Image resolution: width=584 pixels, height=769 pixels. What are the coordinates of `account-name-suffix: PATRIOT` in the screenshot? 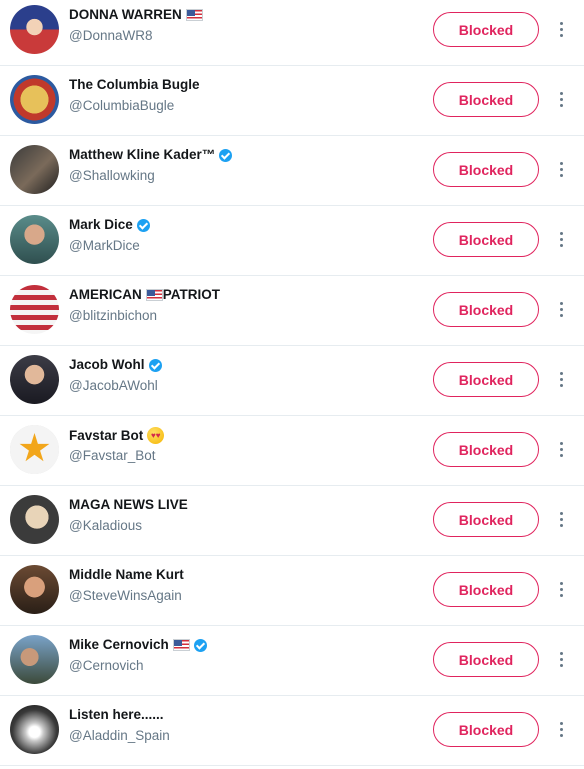 It's located at (191, 295).